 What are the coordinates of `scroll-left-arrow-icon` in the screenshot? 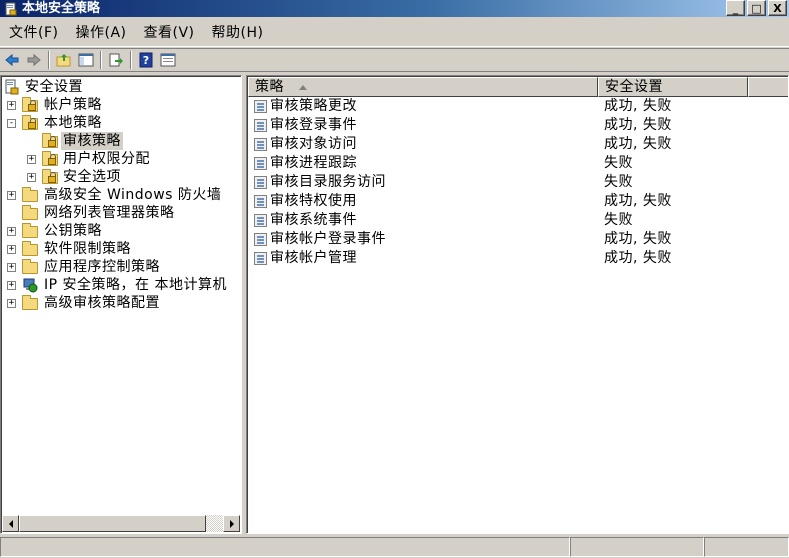 It's located at (10, 523).